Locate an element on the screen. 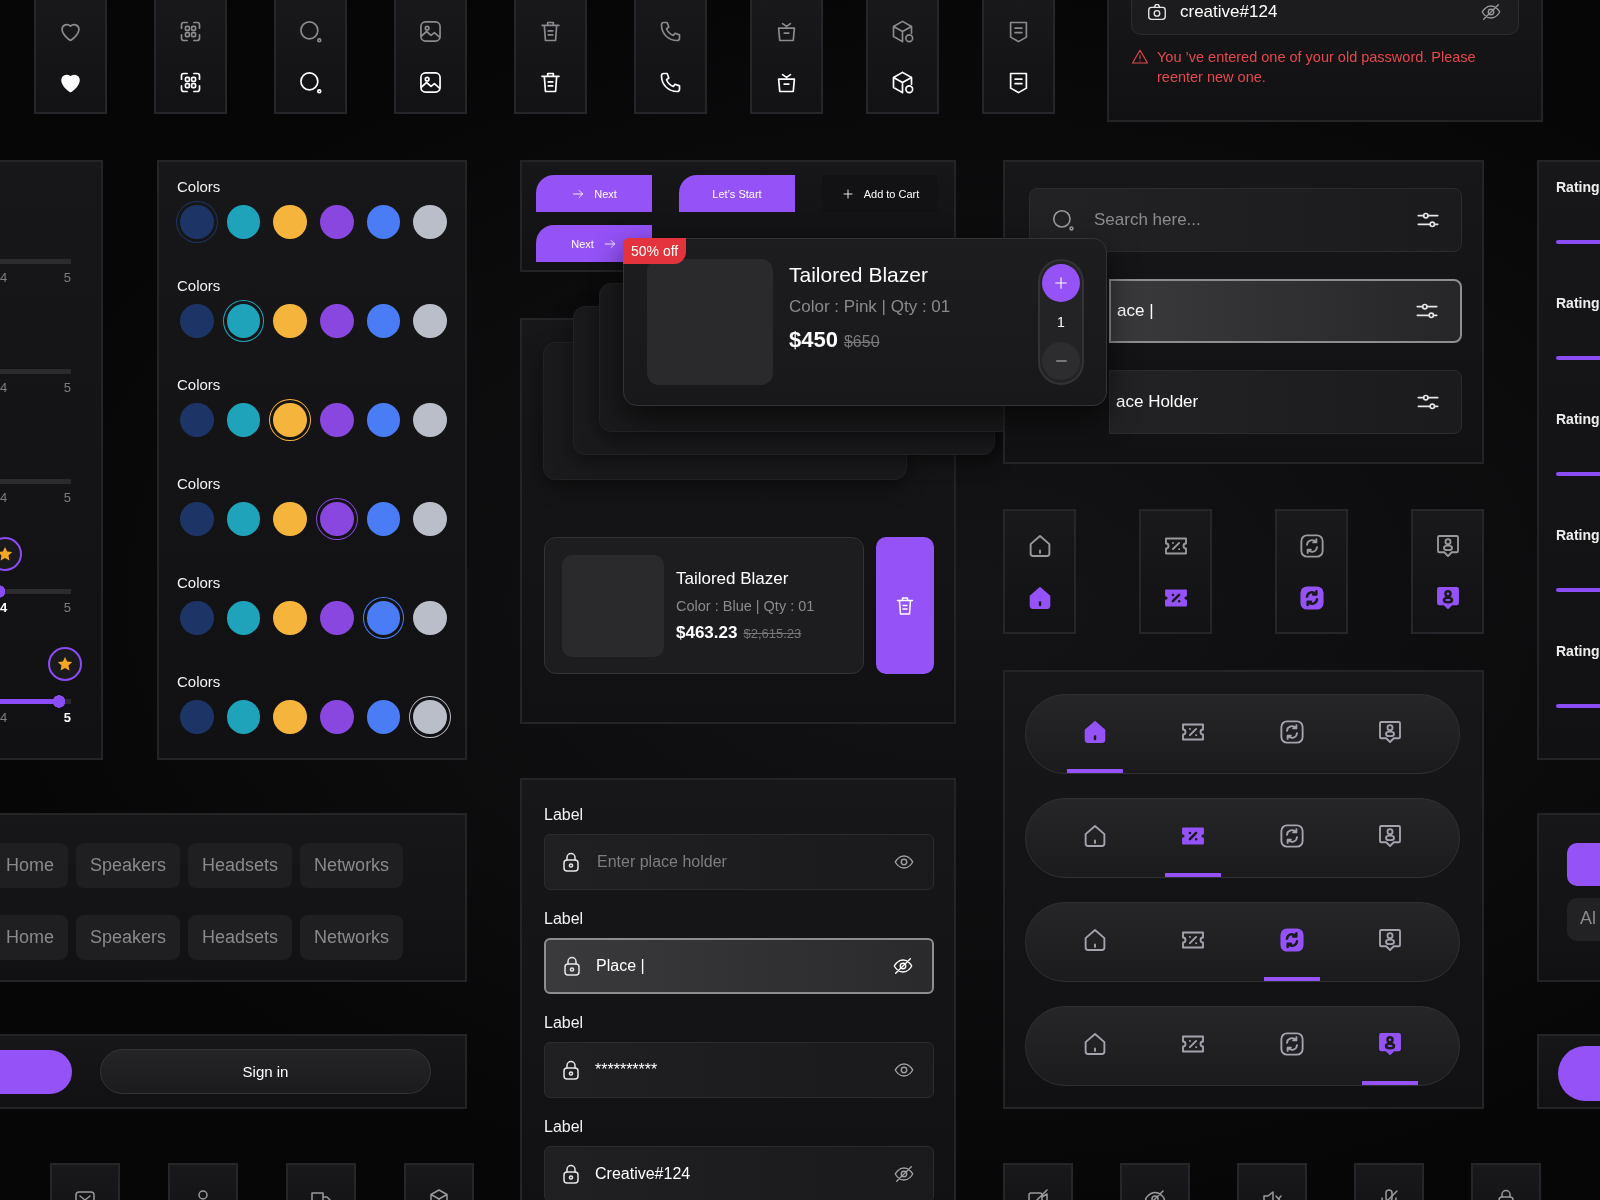  input-field: Place | is located at coordinates (739, 966).